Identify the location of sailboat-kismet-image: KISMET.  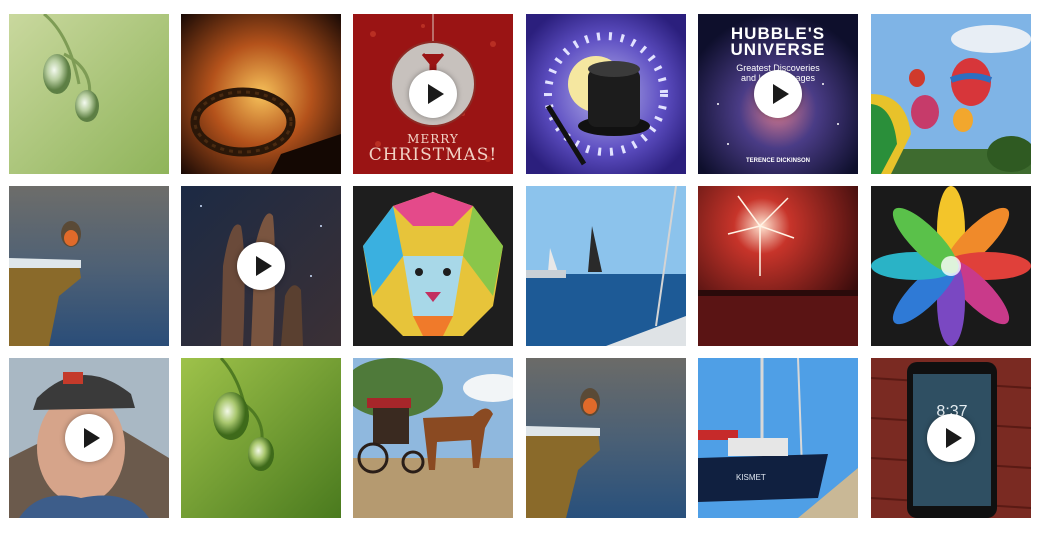
(778, 438).